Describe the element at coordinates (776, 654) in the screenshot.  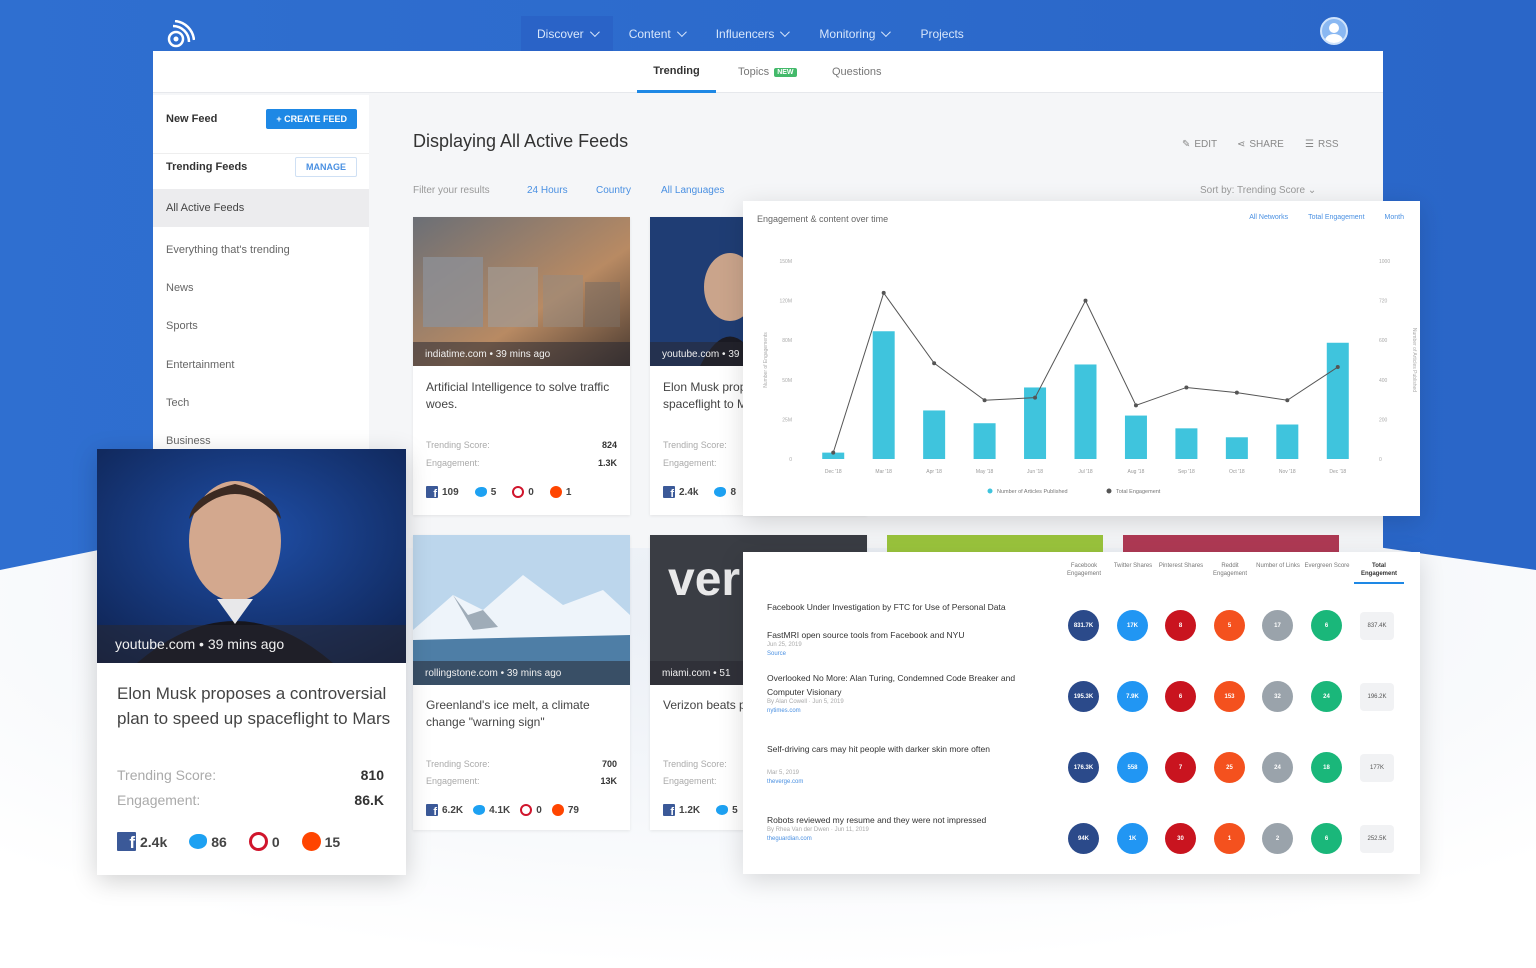
I see `row-link: Source` at that location.